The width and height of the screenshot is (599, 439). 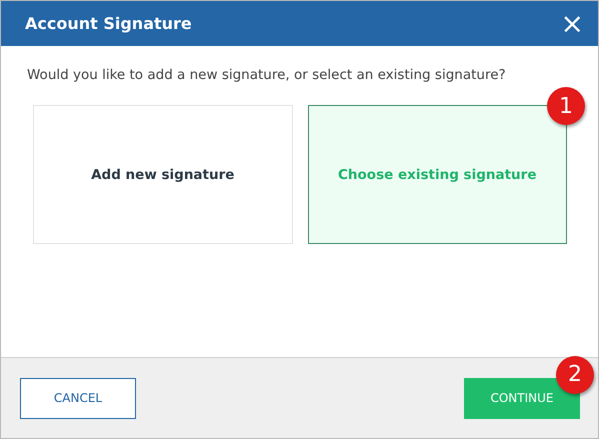 What do you see at coordinates (575, 375) in the screenshot?
I see `step-badge: 2` at bounding box center [575, 375].